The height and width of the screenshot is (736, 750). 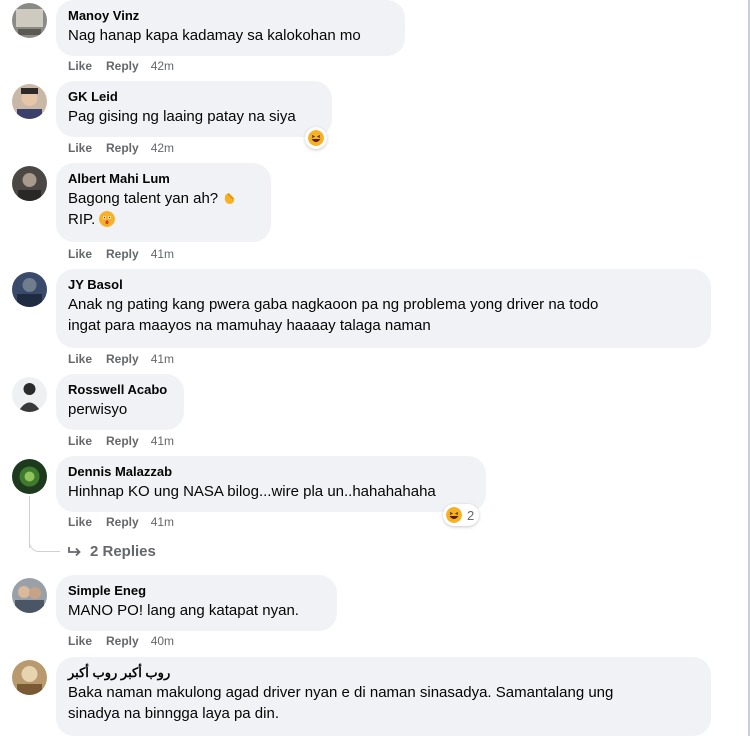 What do you see at coordinates (74, 551) in the screenshot?
I see `reply-arrow-icon` at bounding box center [74, 551].